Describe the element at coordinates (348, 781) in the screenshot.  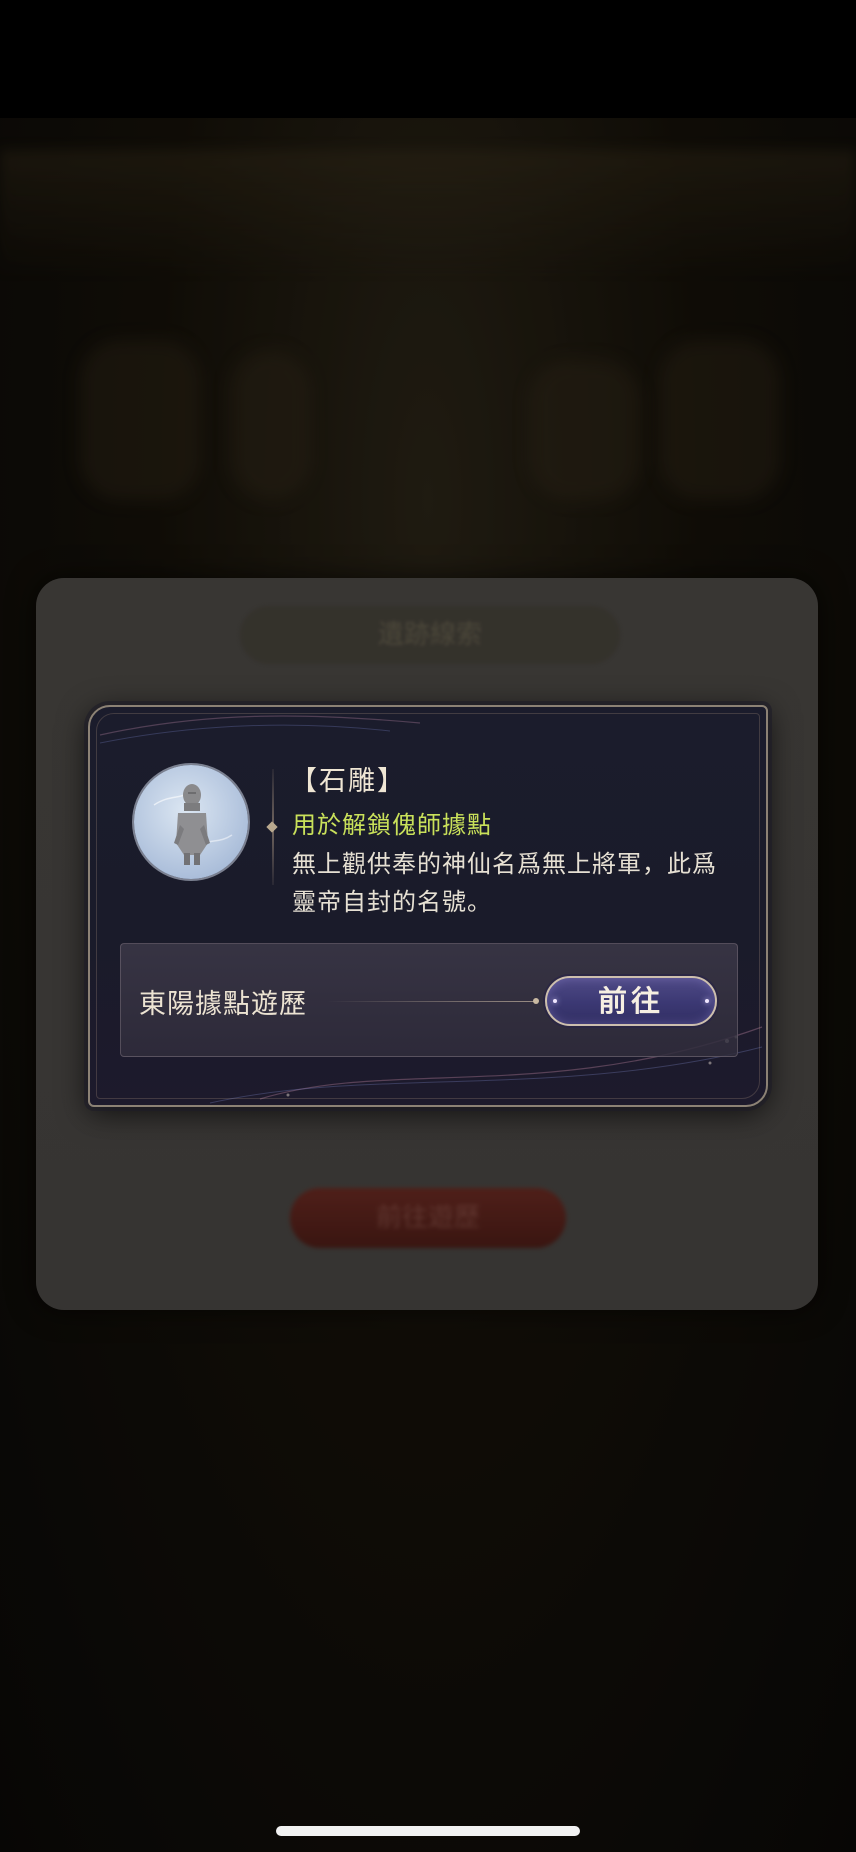
I see `item-name: 【石雕】` at that location.